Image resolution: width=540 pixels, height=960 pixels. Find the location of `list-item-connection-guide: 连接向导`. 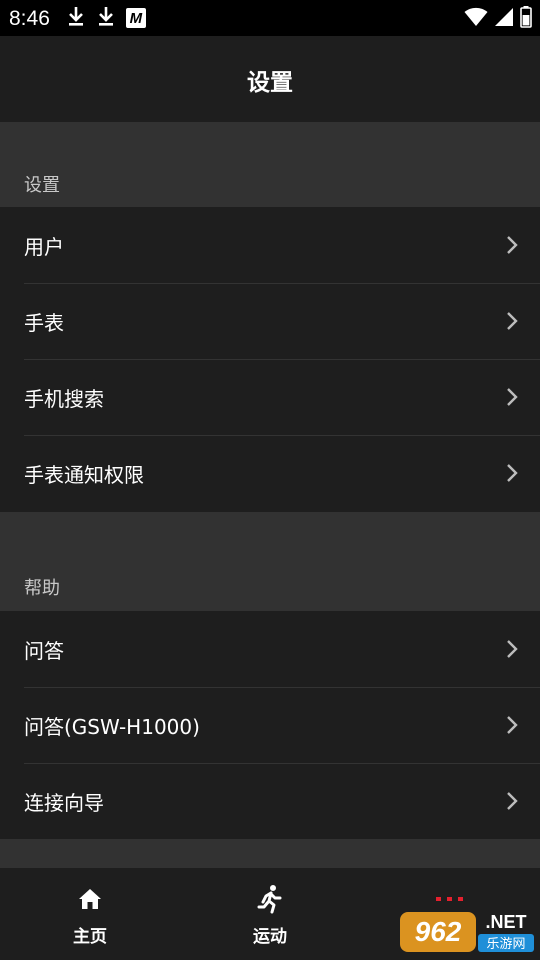

list-item-connection-guide: 连接向导 is located at coordinates (270, 801).